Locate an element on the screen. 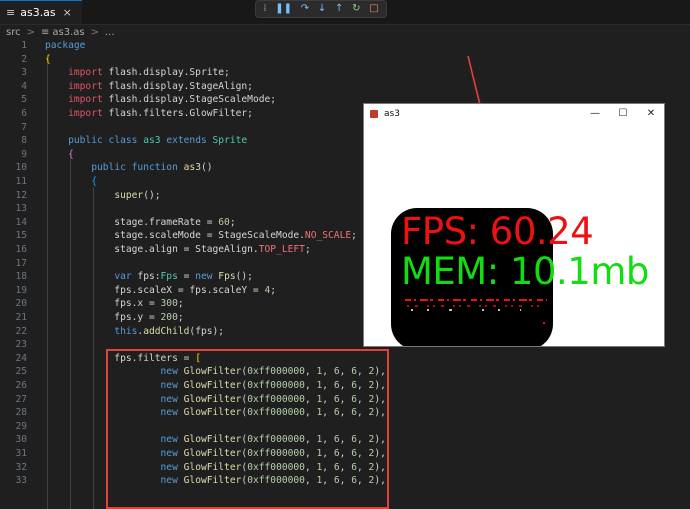  fps-graph is located at coordinates (476, 311).